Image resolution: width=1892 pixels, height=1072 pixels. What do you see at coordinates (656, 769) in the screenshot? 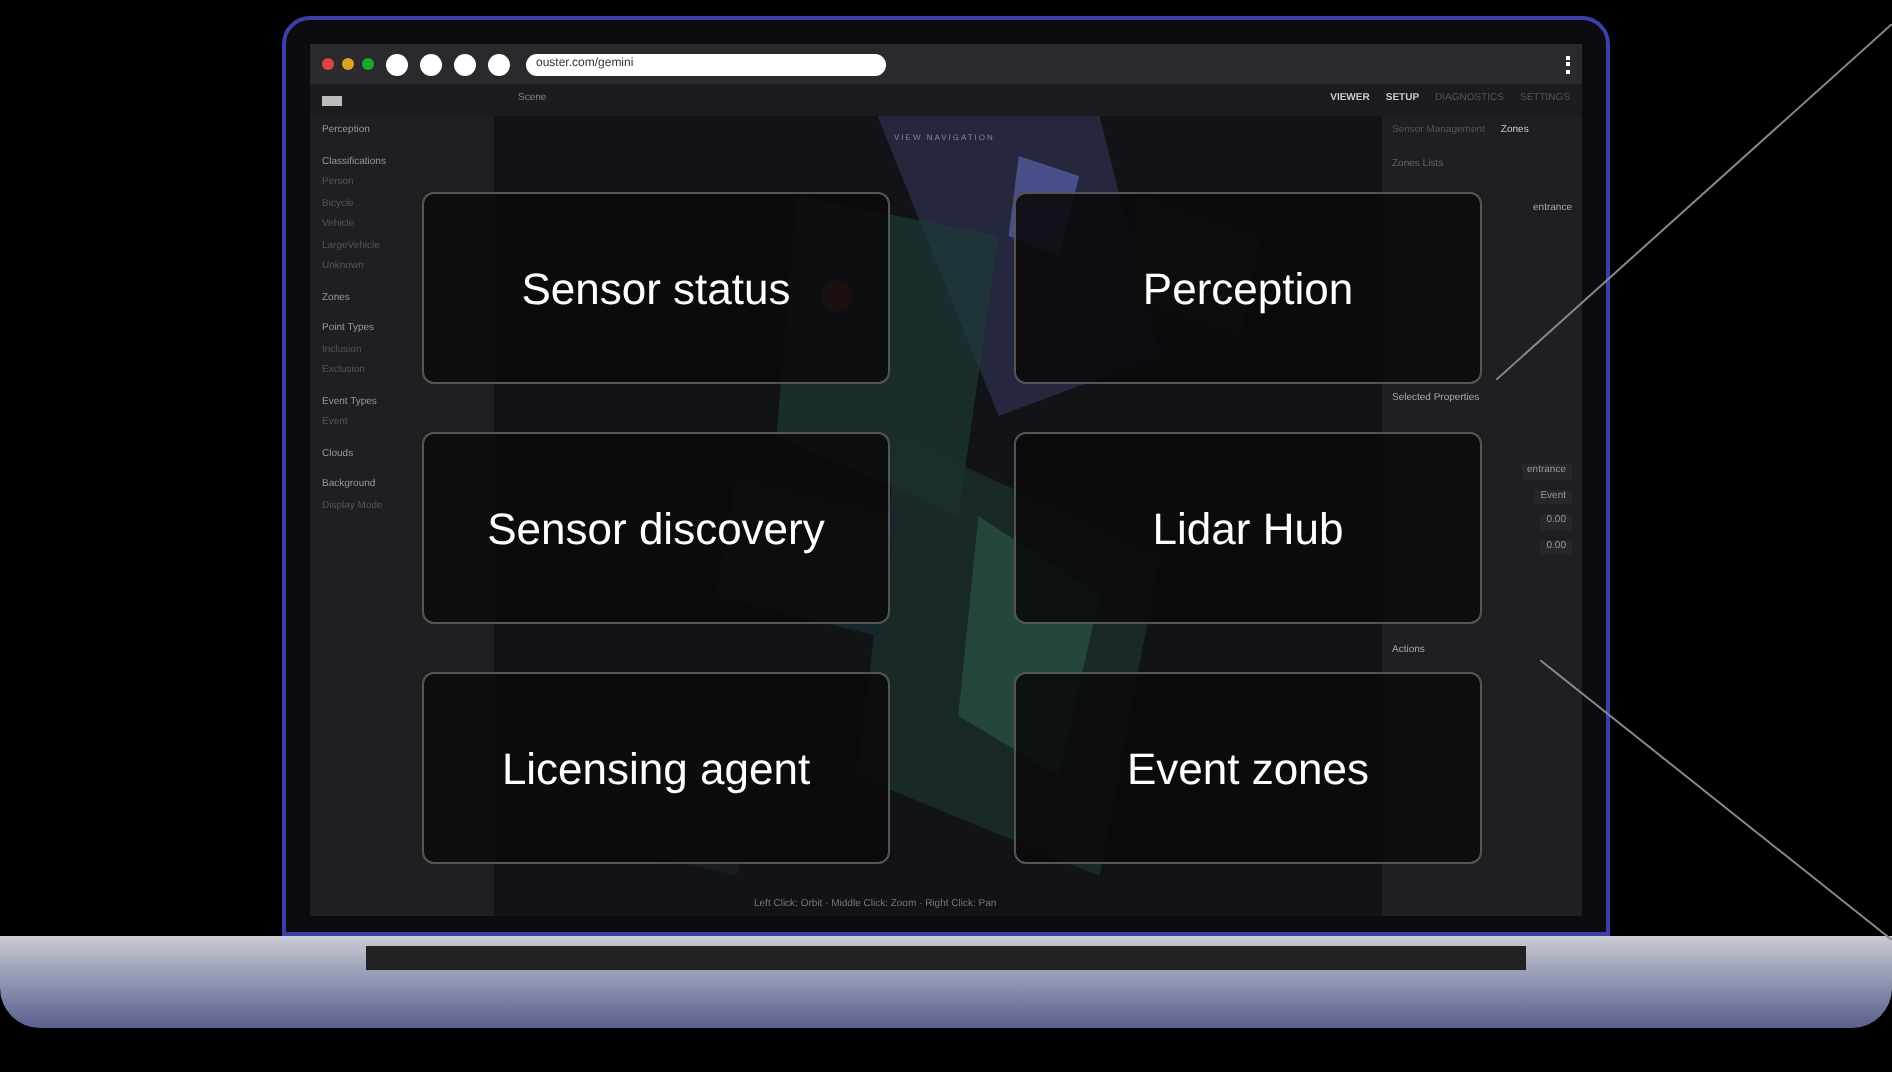
I see `card-label: Licensing agent` at bounding box center [656, 769].